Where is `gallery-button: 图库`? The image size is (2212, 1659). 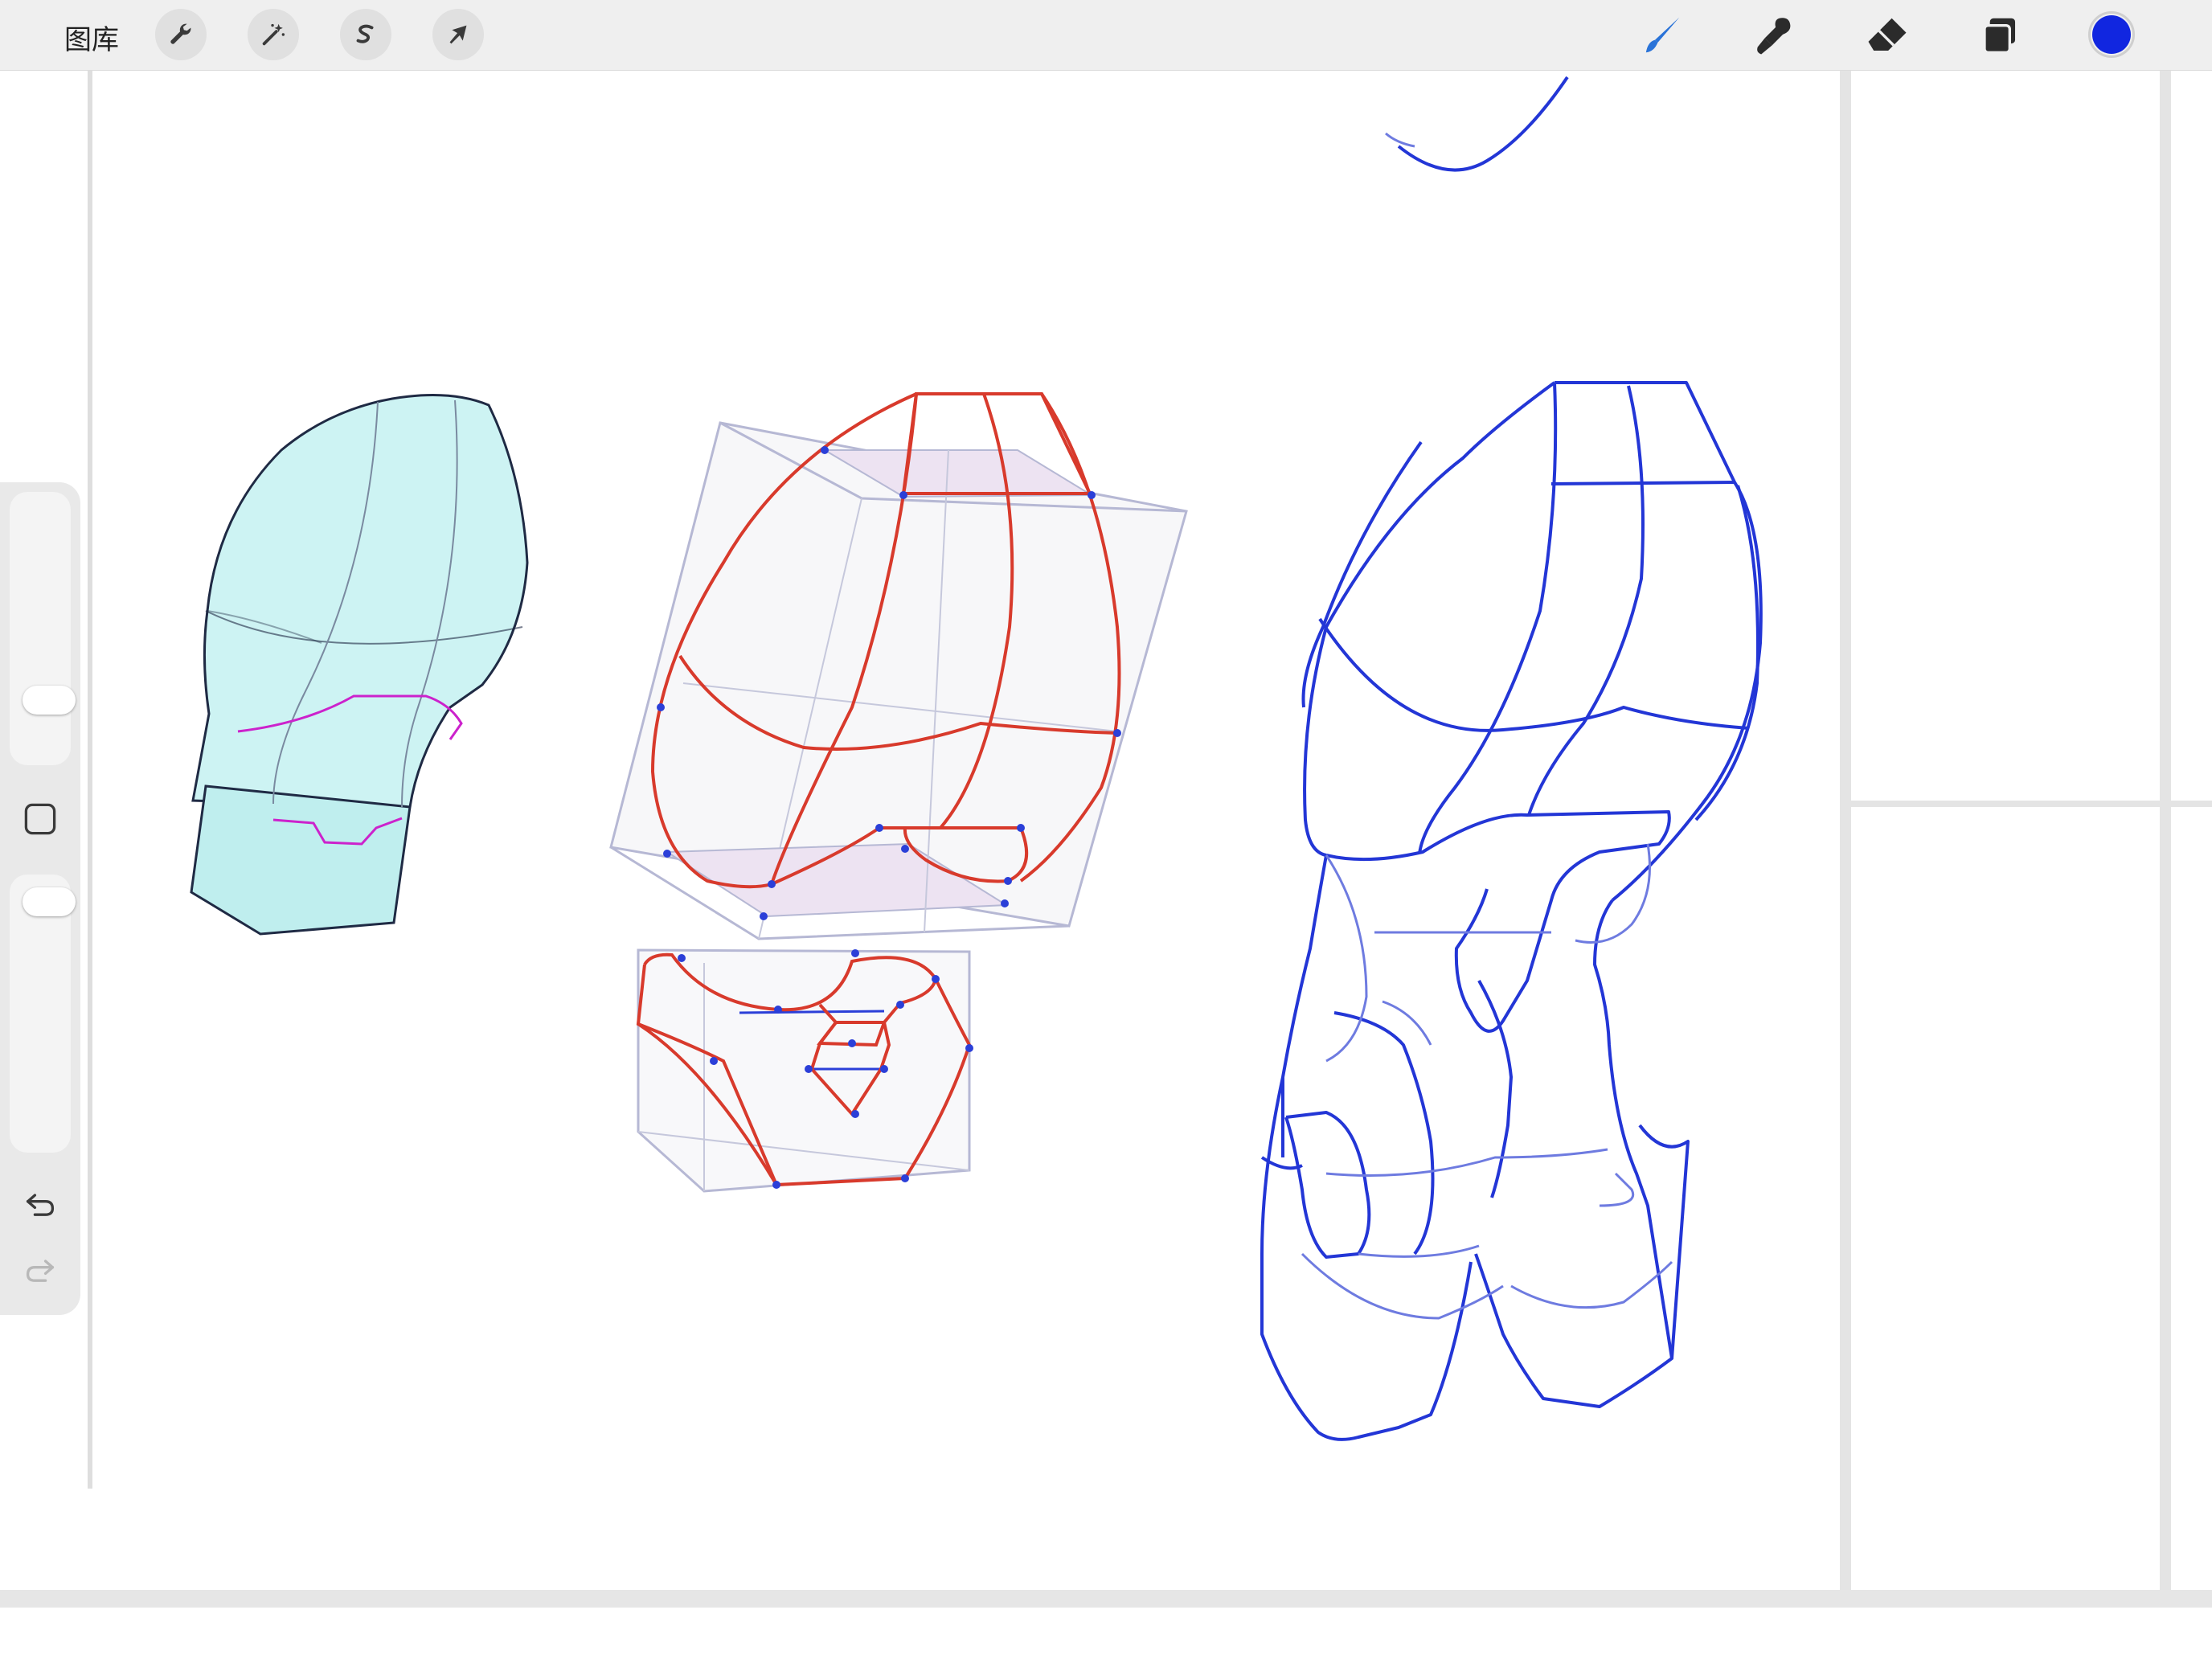
gallery-button: 图库 is located at coordinates (91, 37).